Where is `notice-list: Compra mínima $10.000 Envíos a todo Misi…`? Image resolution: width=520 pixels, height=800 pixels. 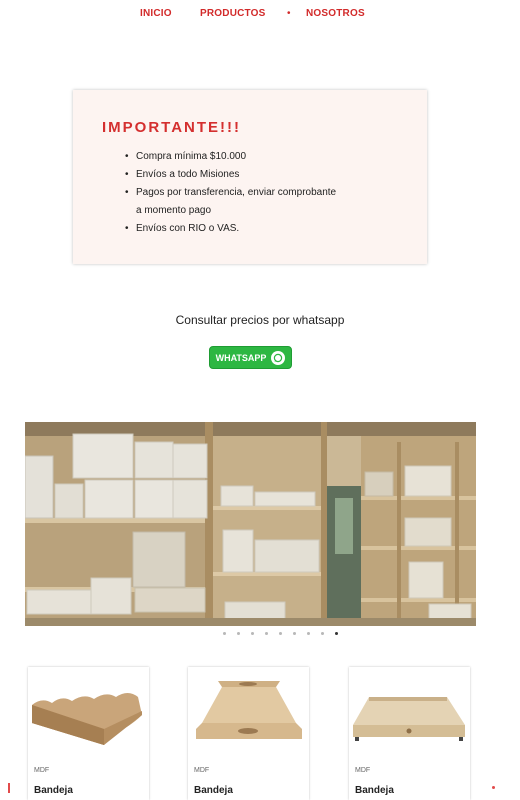
notice-list: Compra mínima $10.000 Envíos a todo Misi… is located at coordinates (270, 193).